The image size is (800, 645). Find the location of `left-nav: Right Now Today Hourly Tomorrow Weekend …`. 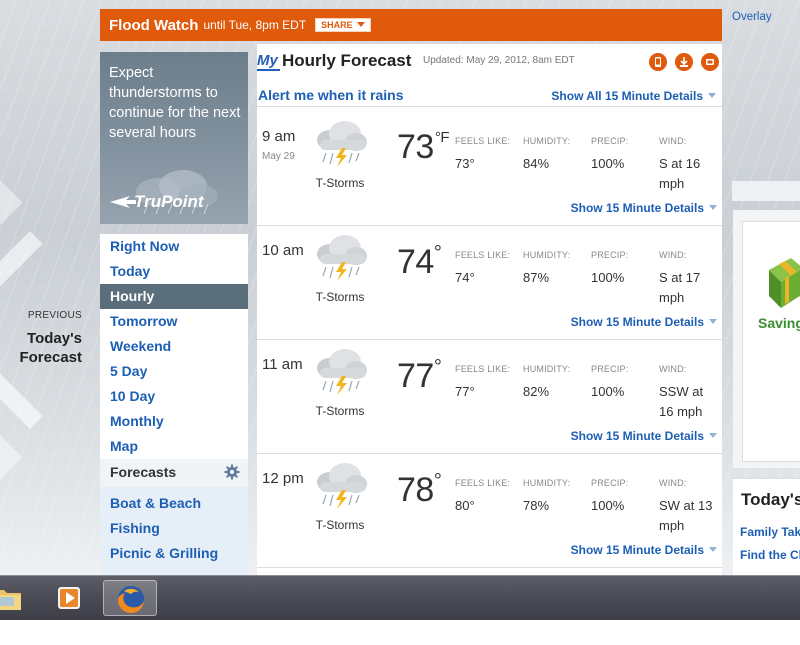

left-nav: Right Now Today Hourly Tomorrow Weekend … is located at coordinates (174, 404).